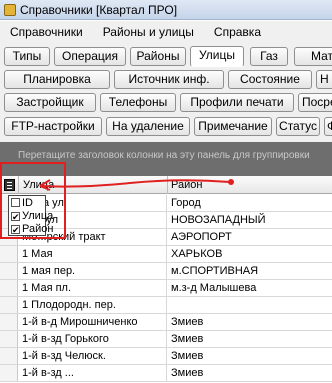  Describe the element at coordinates (169, 79) in the screenshot. I see `btn-info-source: Источник инф.` at that location.